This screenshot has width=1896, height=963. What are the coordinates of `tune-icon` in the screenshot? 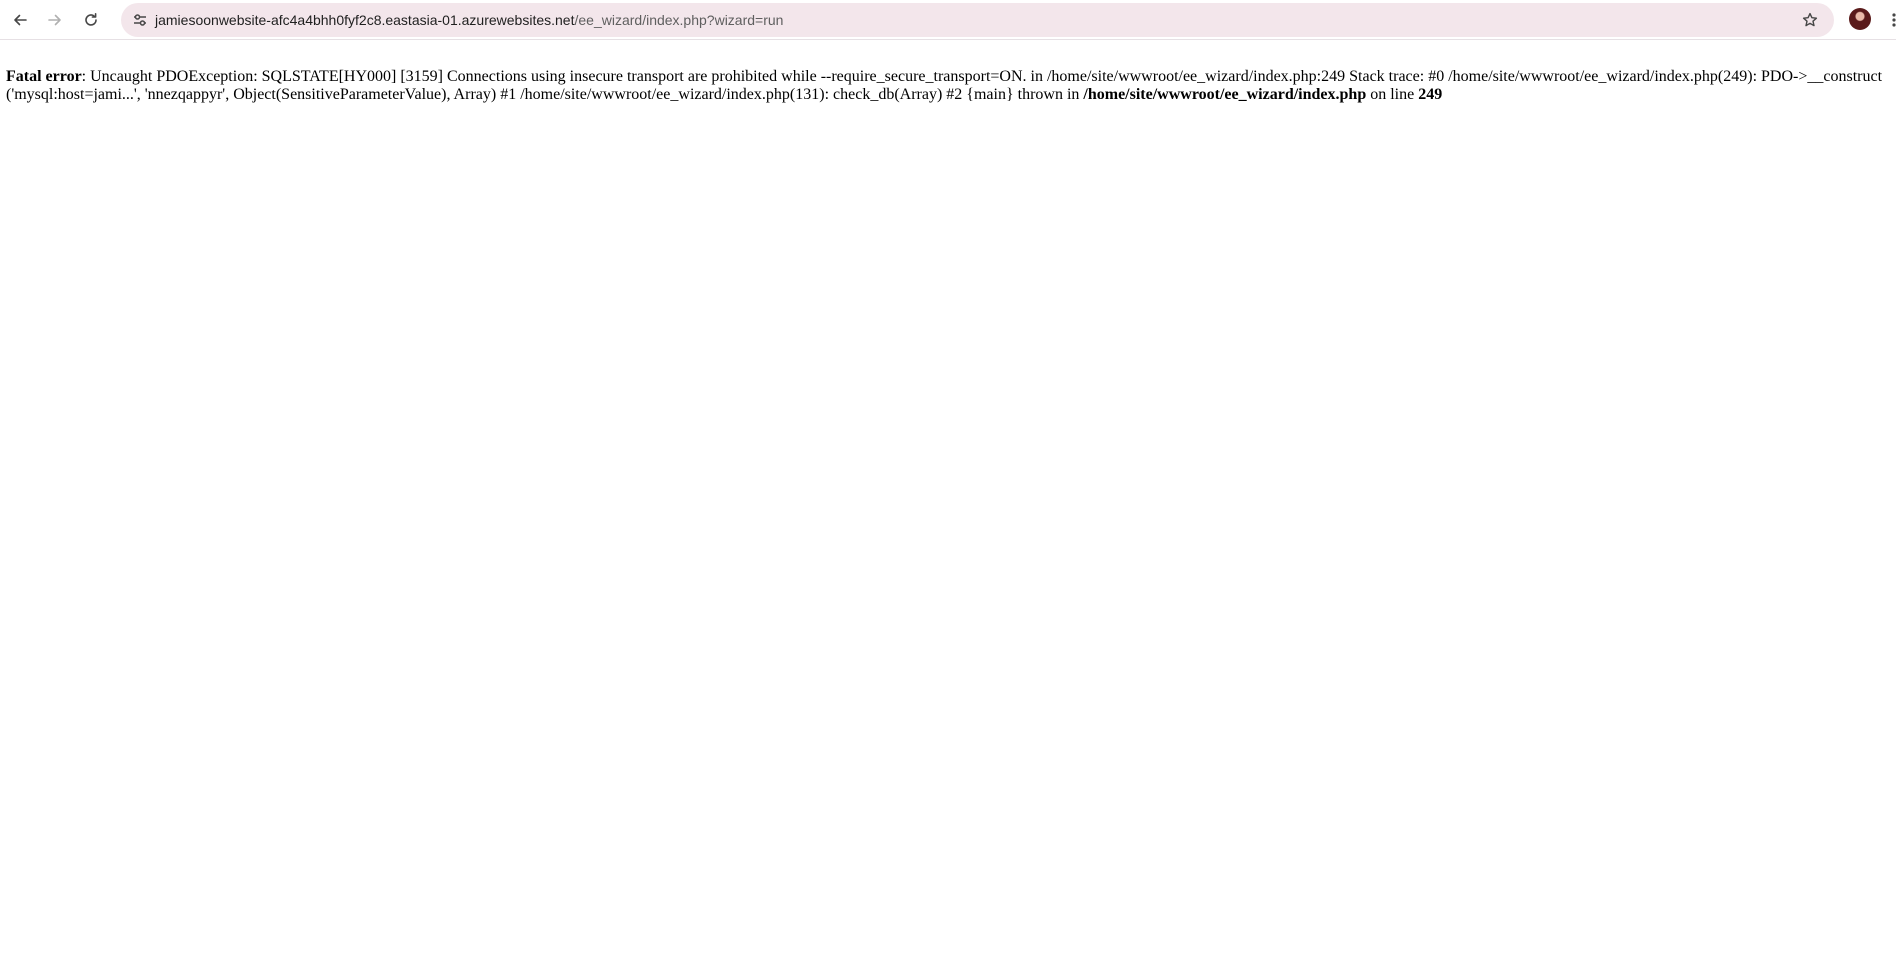 It's located at (140, 20).